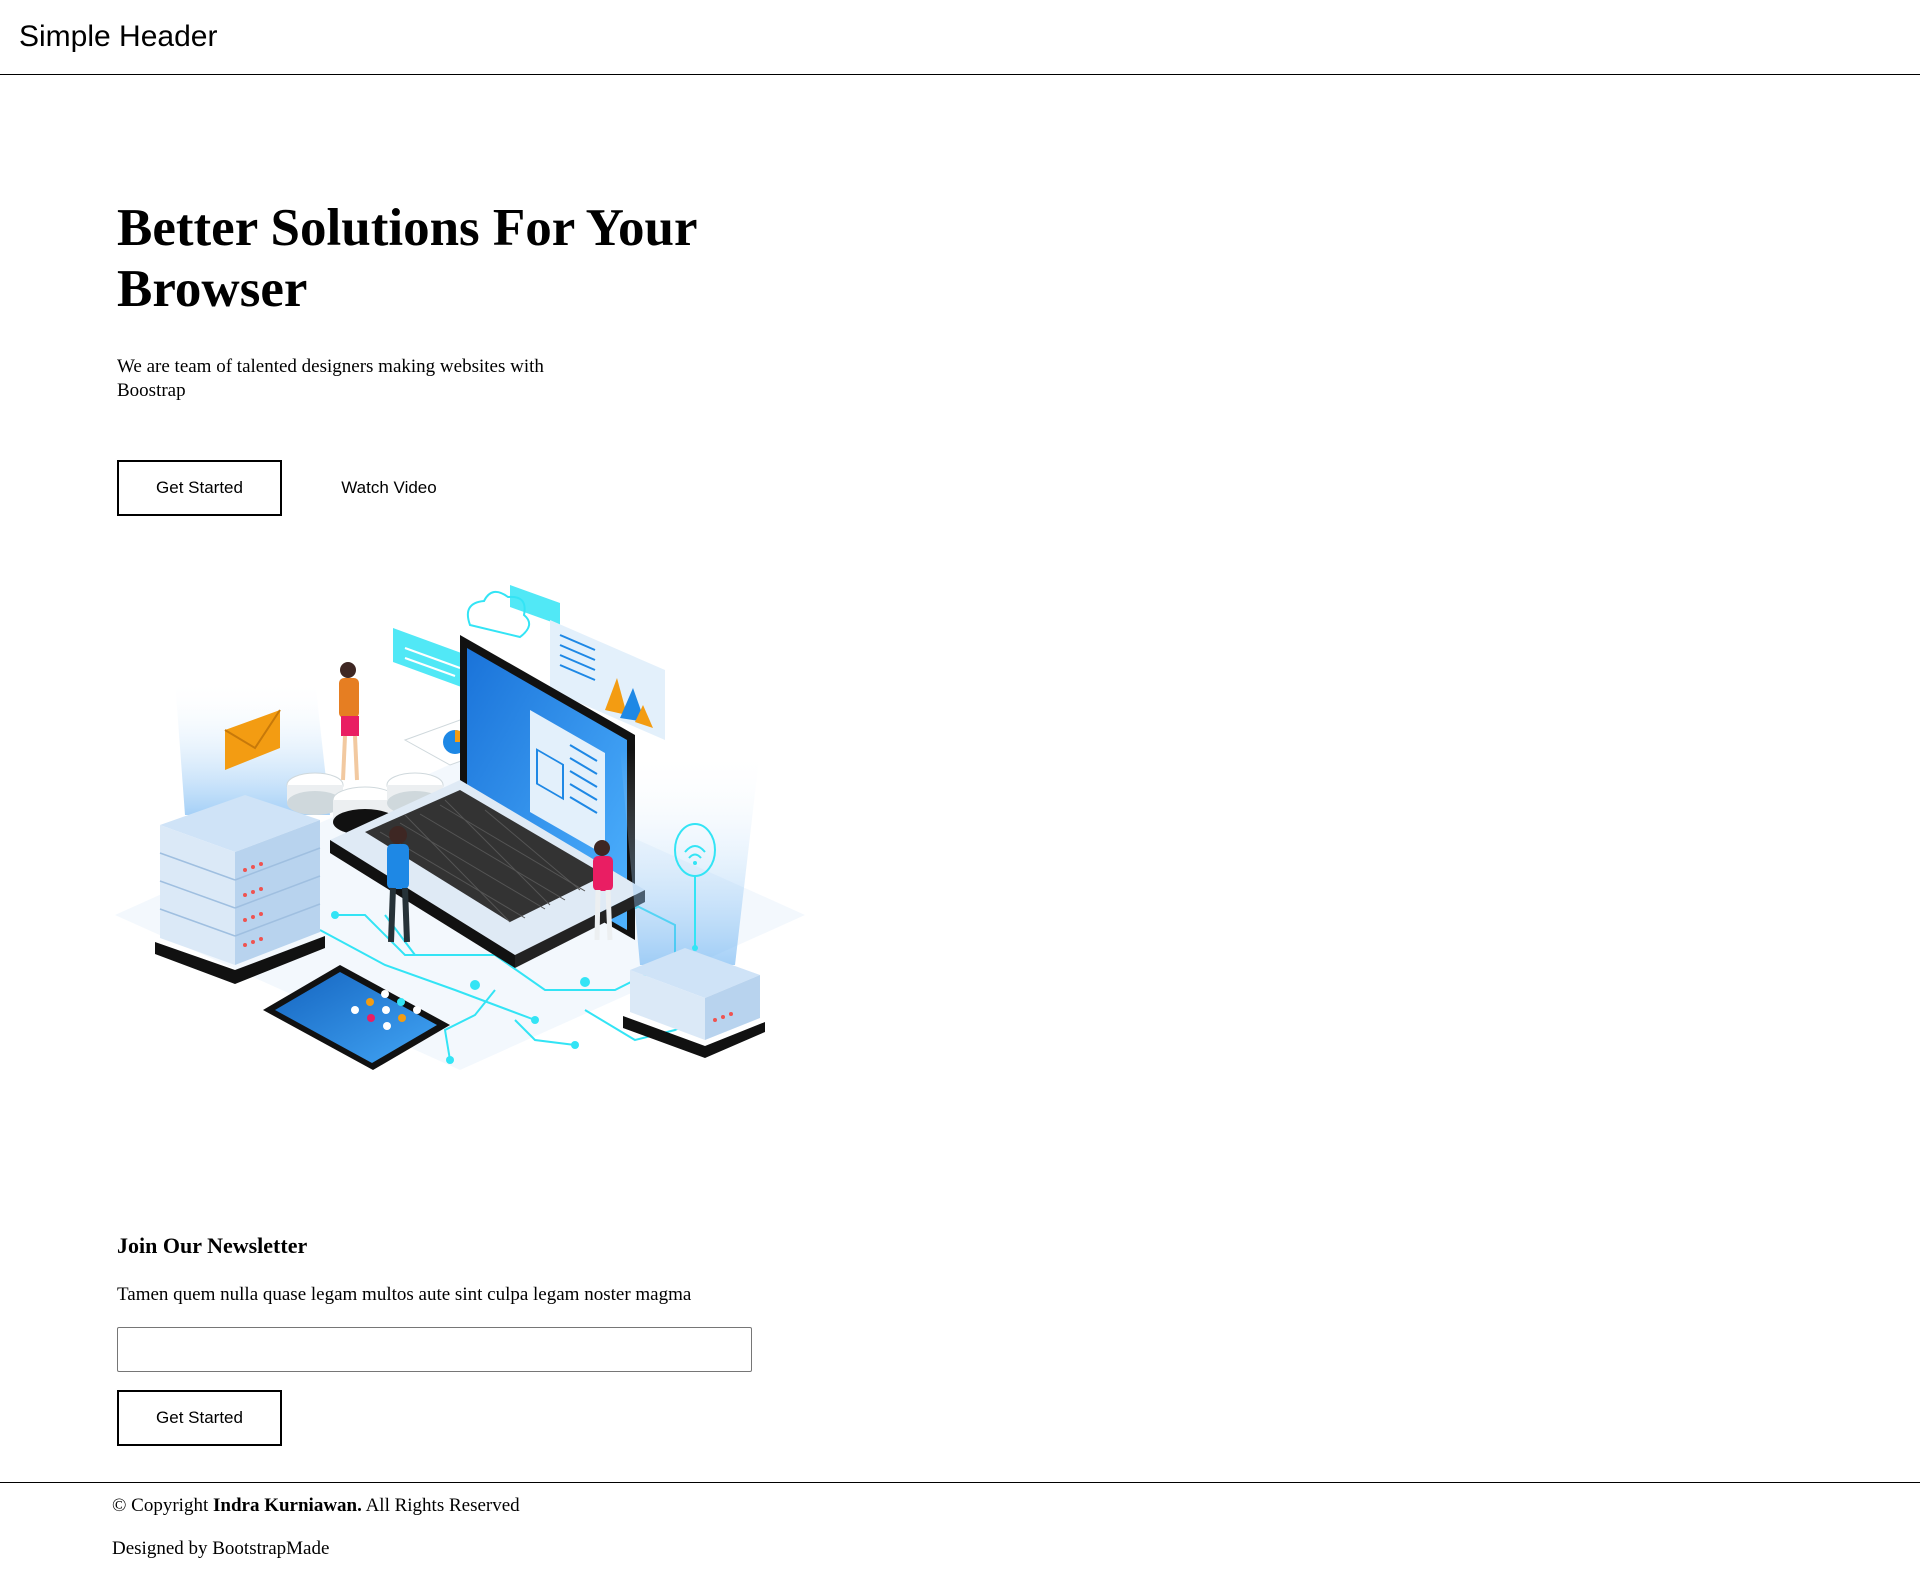 The height and width of the screenshot is (1572, 1920). Describe the element at coordinates (118, 37) in the screenshot. I see `site-brand: Simple Header` at that location.